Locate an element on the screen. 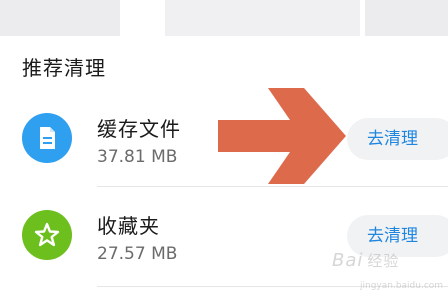 Image resolution: width=448 pixels, height=300 pixels. section-title: 推荐清理 is located at coordinates (64, 68).